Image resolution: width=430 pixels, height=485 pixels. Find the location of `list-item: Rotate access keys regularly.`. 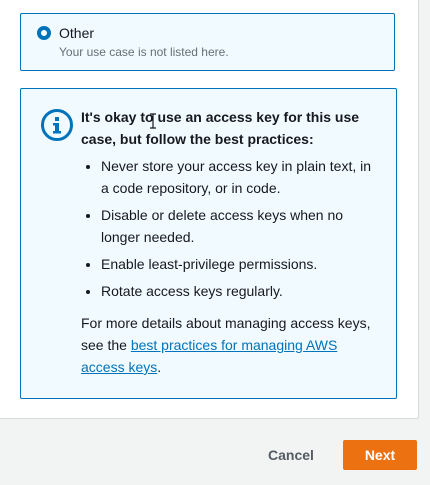

list-item: Rotate access keys regularly. is located at coordinates (241, 291).